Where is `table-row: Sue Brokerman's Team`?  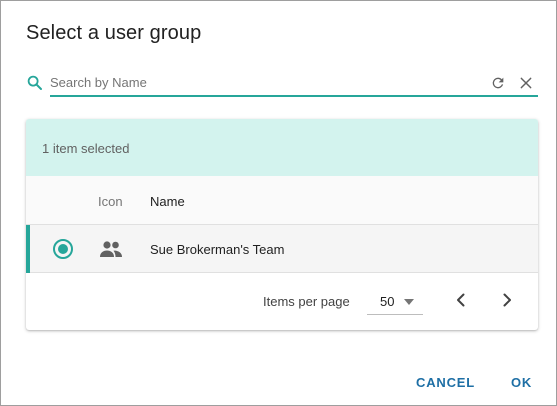
table-row: Sue Brokerman's Team is located at coordinates (282, 249).